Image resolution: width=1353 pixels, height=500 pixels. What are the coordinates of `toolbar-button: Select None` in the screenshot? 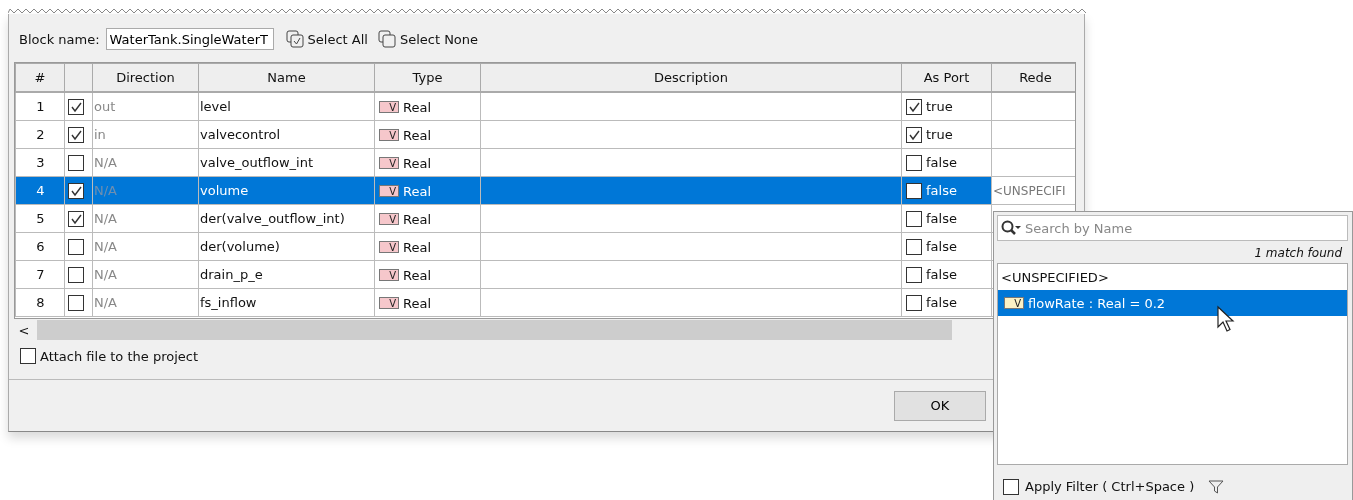 It's located at (428, 39).